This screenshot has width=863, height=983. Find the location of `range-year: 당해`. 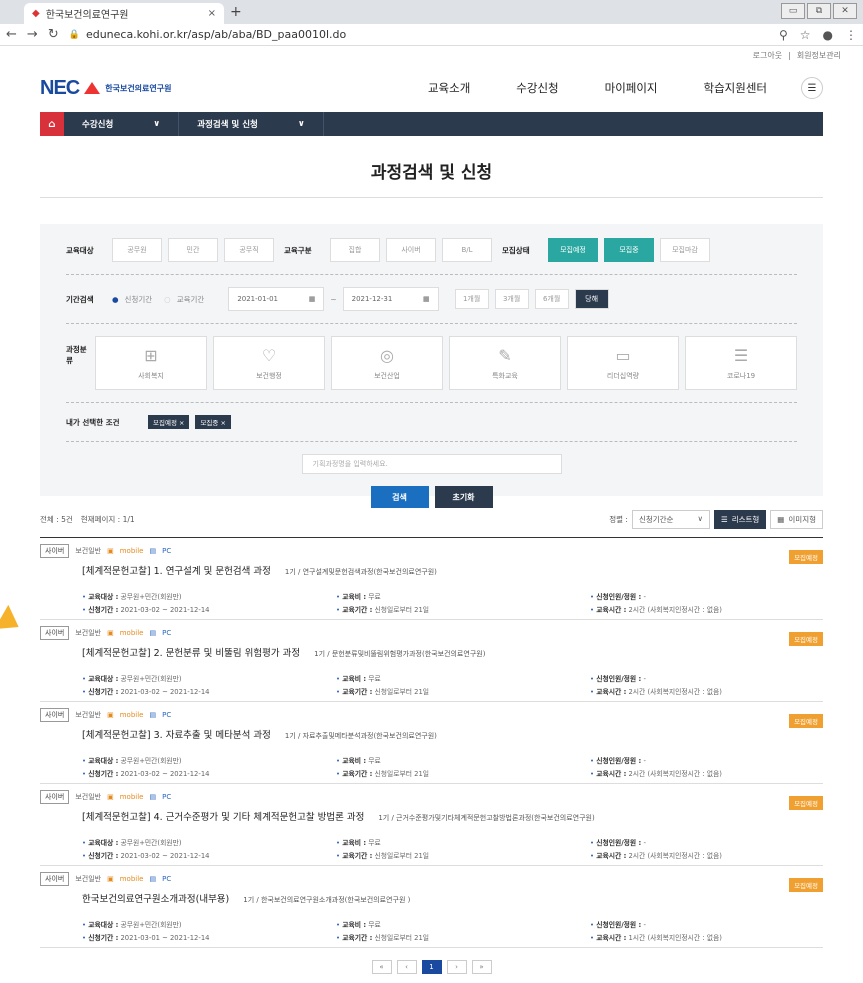

range-year: 당해 is located at coordinates (591, 299).